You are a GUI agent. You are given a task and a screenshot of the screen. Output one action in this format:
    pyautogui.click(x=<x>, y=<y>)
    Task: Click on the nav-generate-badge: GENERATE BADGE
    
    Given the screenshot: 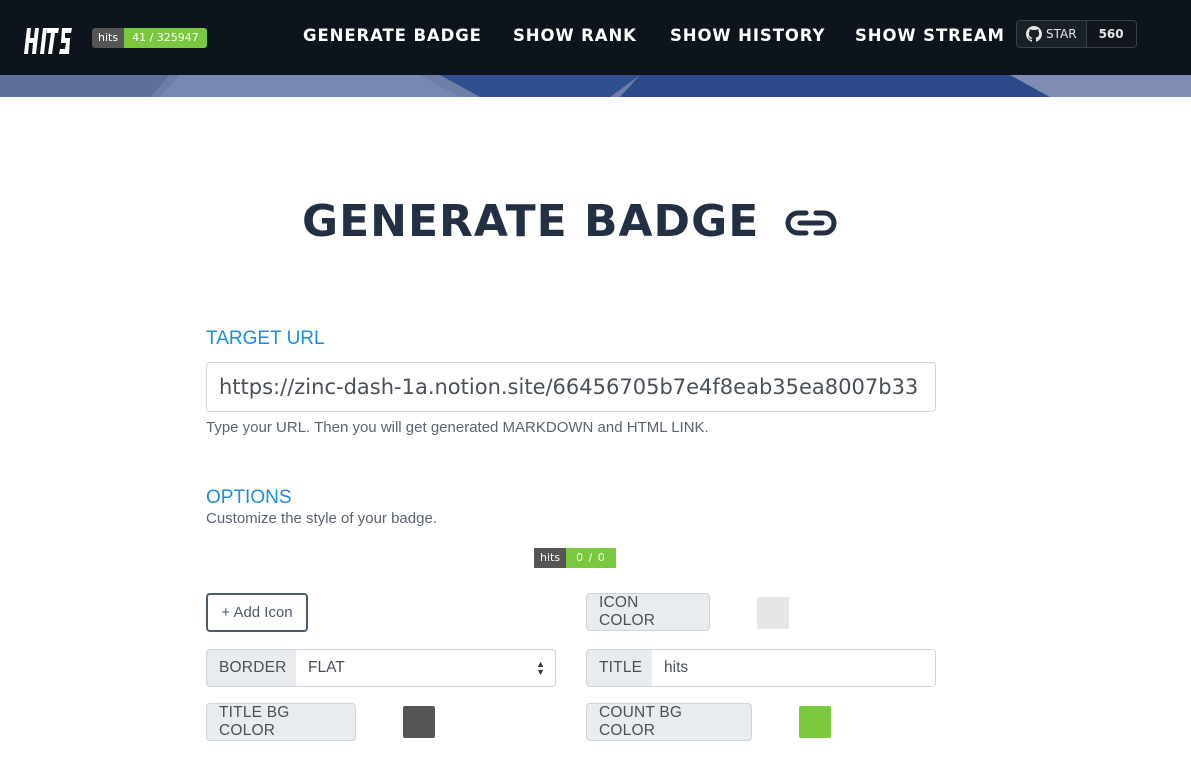 What is the action you would take?
    pyautogui.click(x=392, y=35)
    